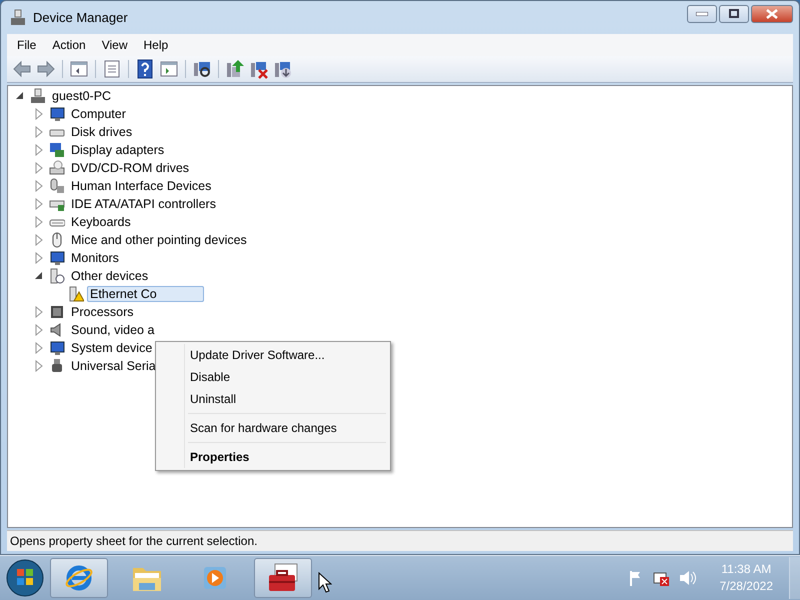  What do you see at coordinates (102, 312) in the screenshot?
I see `tree-item: Processors` at bounding box center [102, 312].